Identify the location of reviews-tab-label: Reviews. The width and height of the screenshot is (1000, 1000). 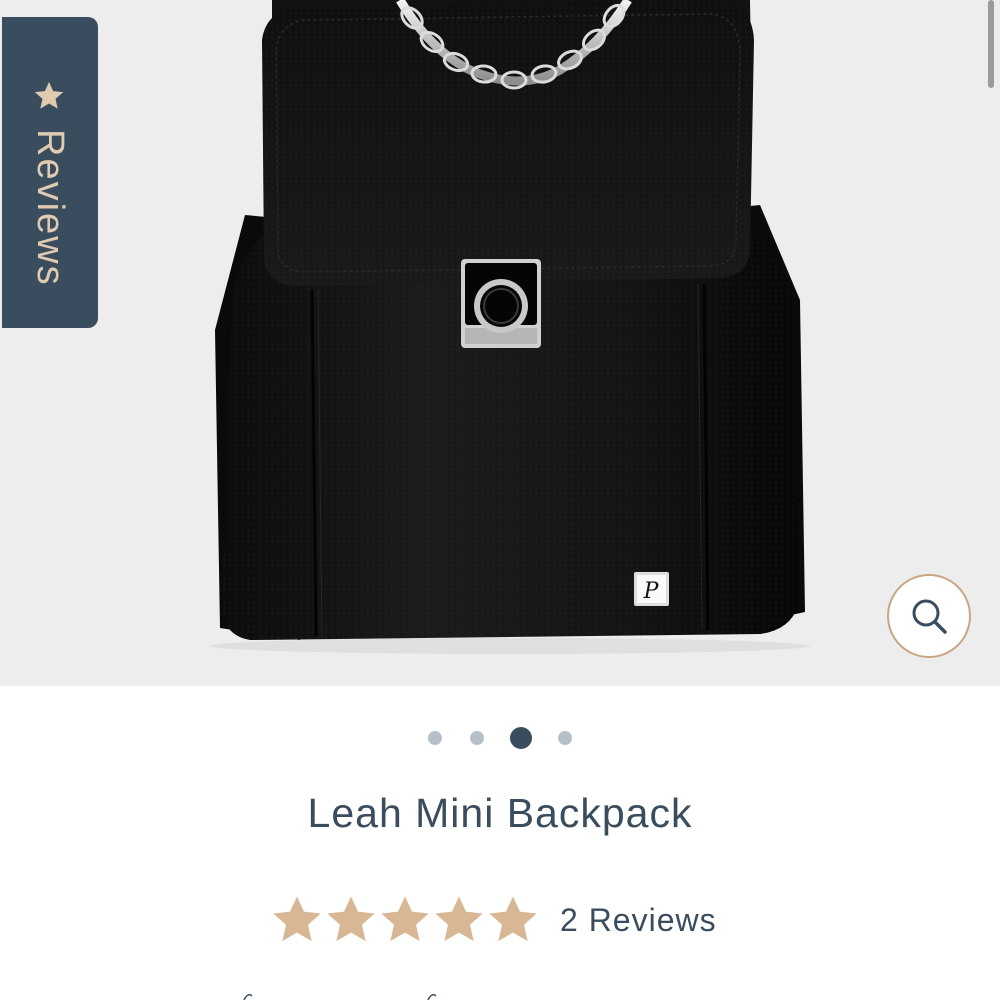
(50, 208).